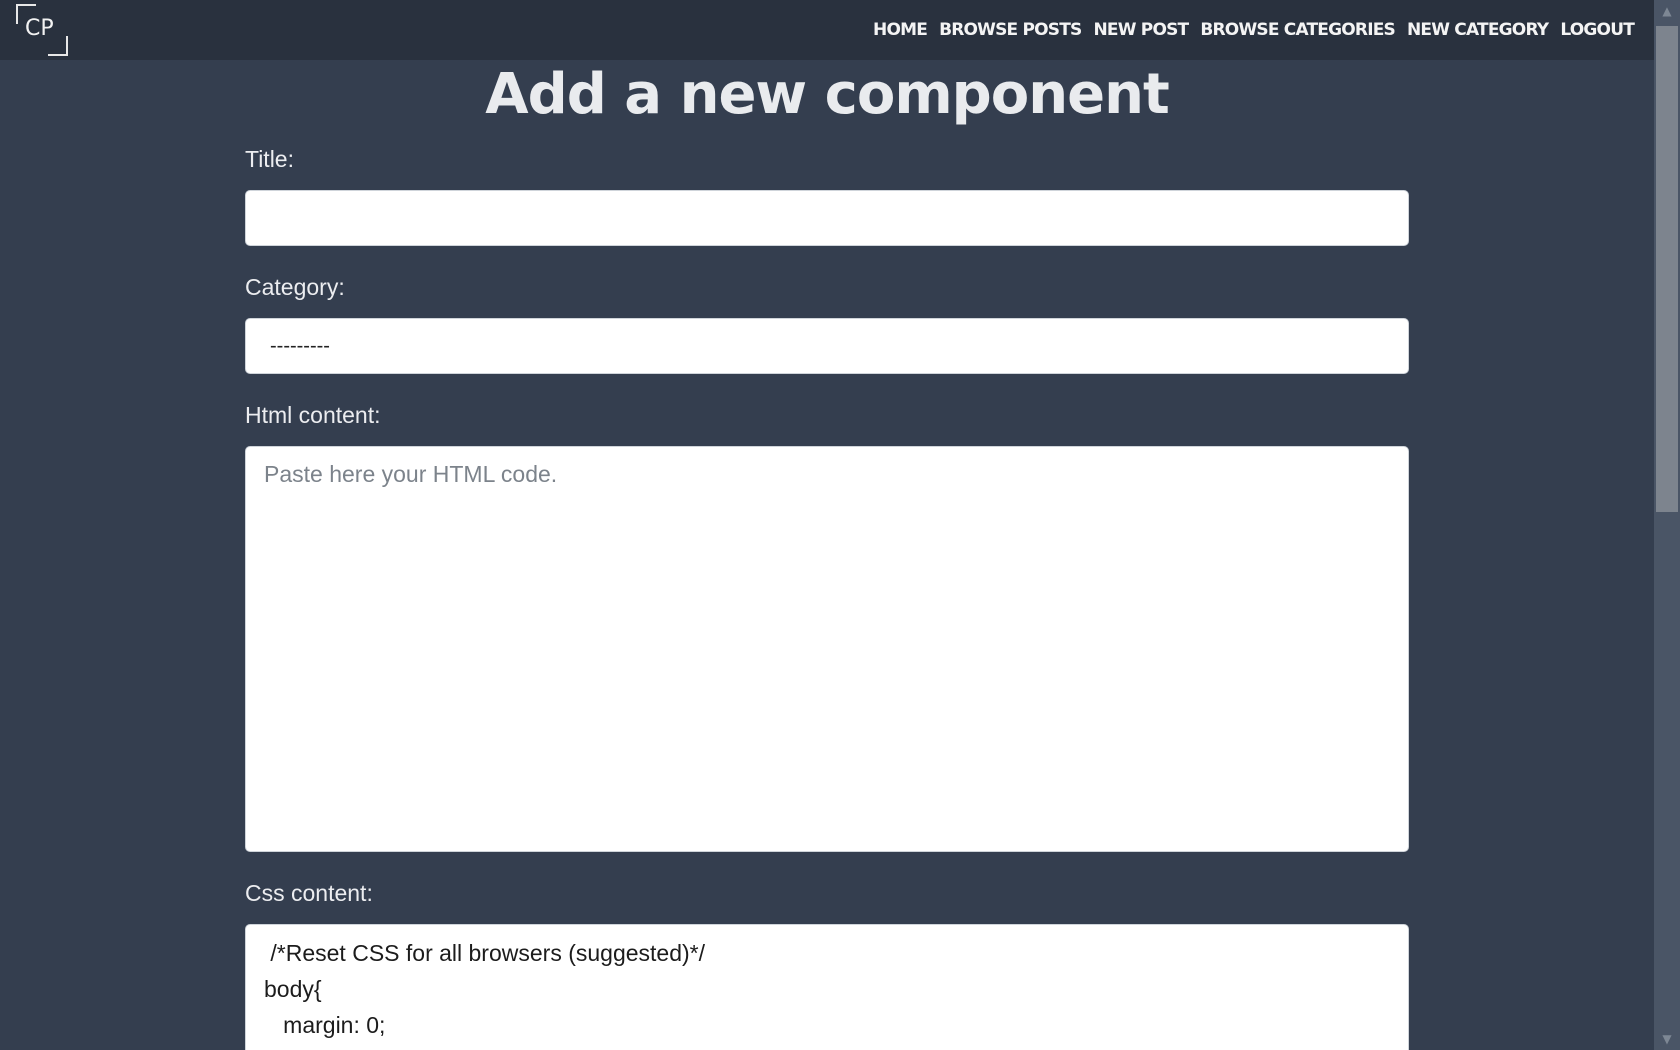  Describe the element at coordinates (295, 287) in the screenshot. I see `category-label: Category:` at that location.